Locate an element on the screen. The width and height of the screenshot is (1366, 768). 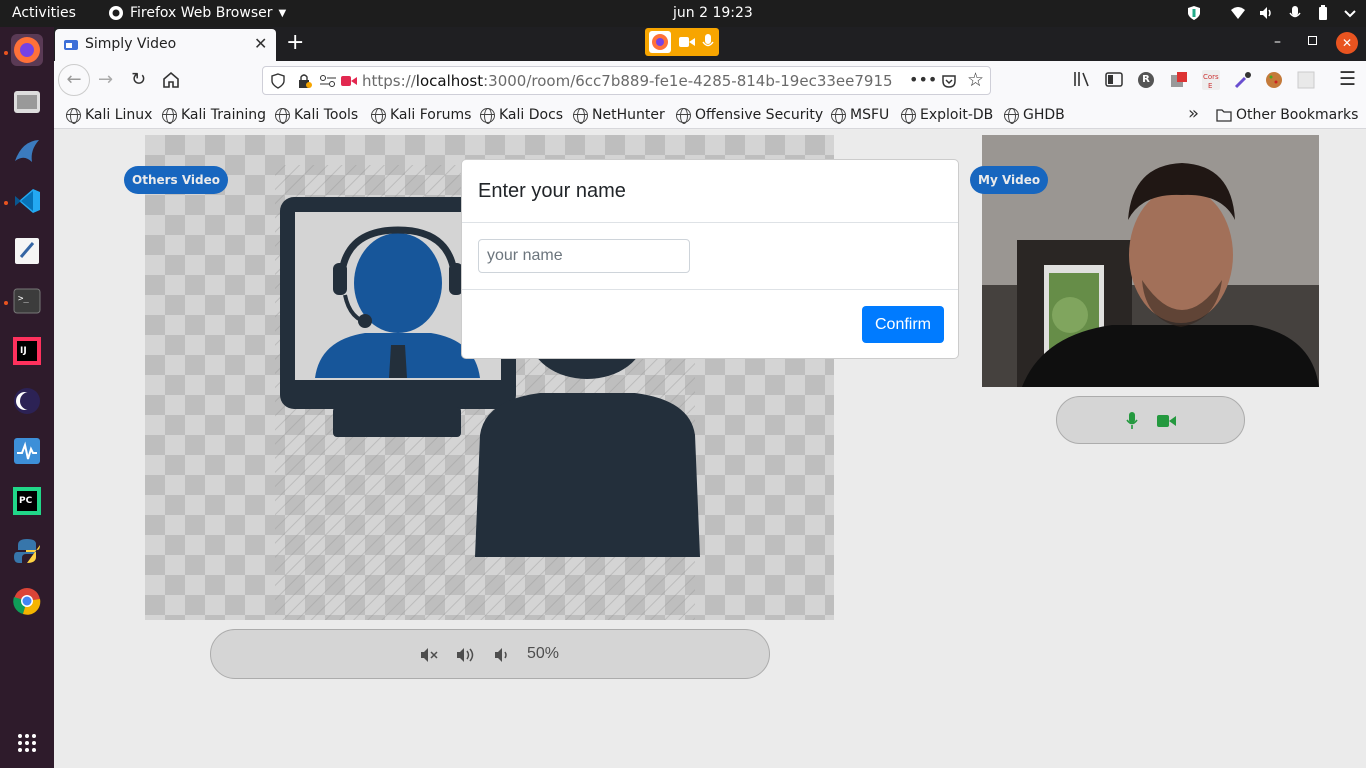
reload-button: ↻ is located at coordinates (138, 80).